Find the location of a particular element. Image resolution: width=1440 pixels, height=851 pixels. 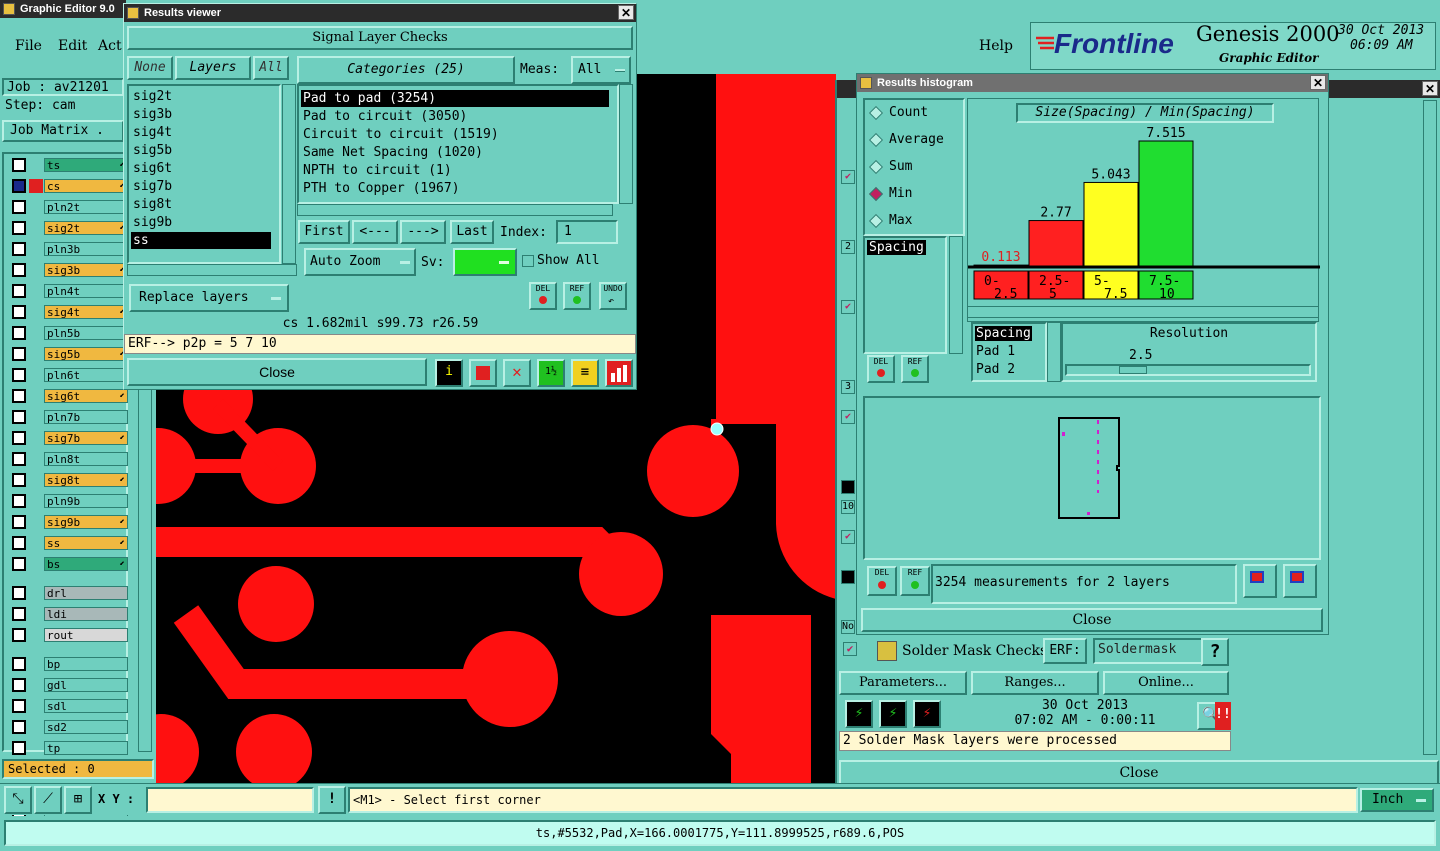

check-row-icon is located at coordinates (848, 577).